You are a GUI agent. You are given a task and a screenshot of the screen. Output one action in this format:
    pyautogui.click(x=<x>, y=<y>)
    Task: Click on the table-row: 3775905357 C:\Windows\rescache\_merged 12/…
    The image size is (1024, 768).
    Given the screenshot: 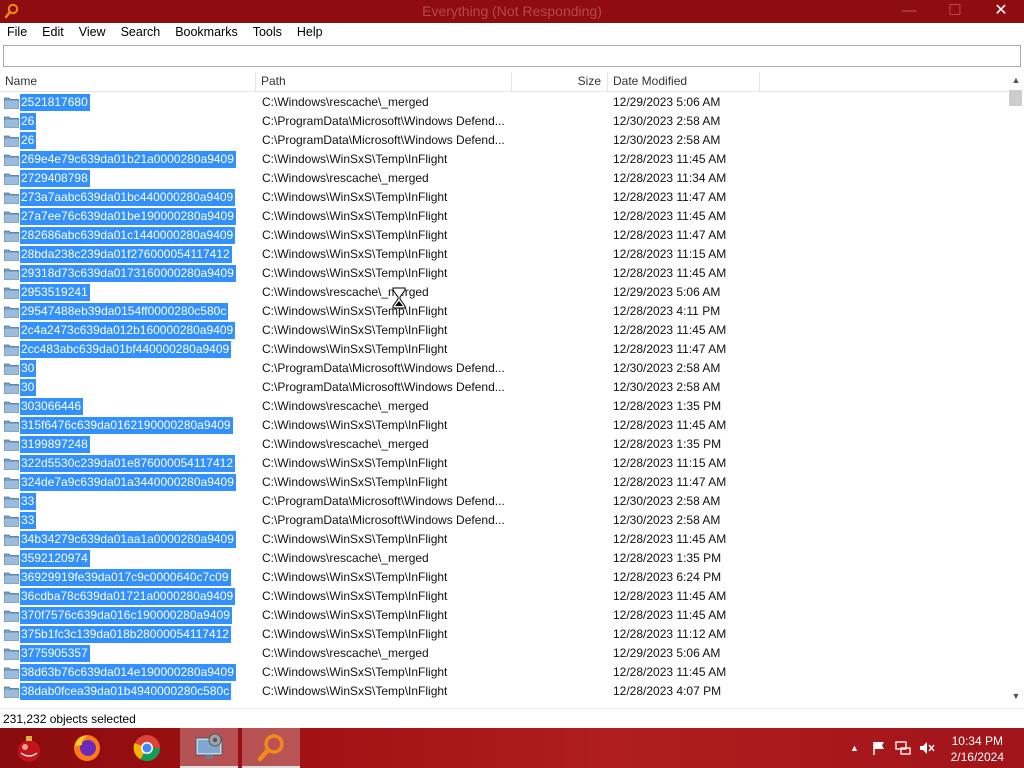 What is the action you would take?
    pyautogui.click(x=504, y=653)
    